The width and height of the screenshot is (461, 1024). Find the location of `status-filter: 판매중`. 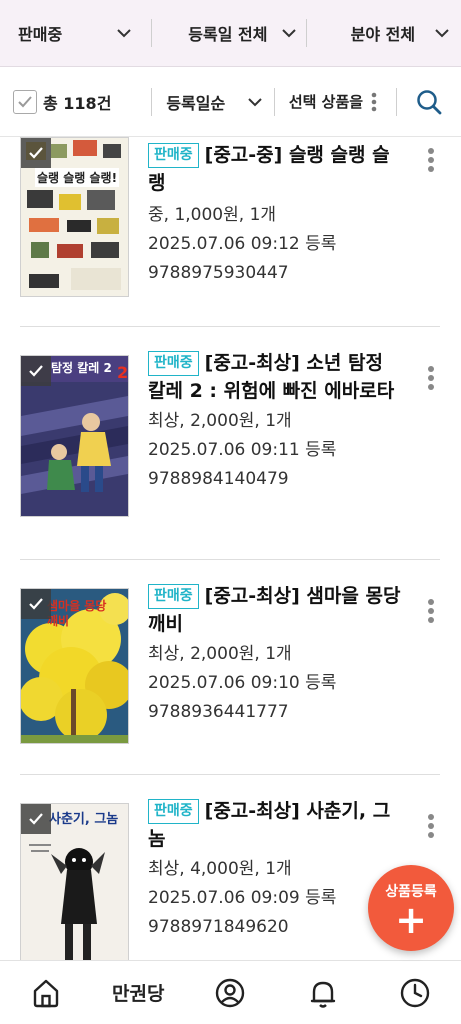

status-filter: 판매중 is located at coordinates (75, 33).